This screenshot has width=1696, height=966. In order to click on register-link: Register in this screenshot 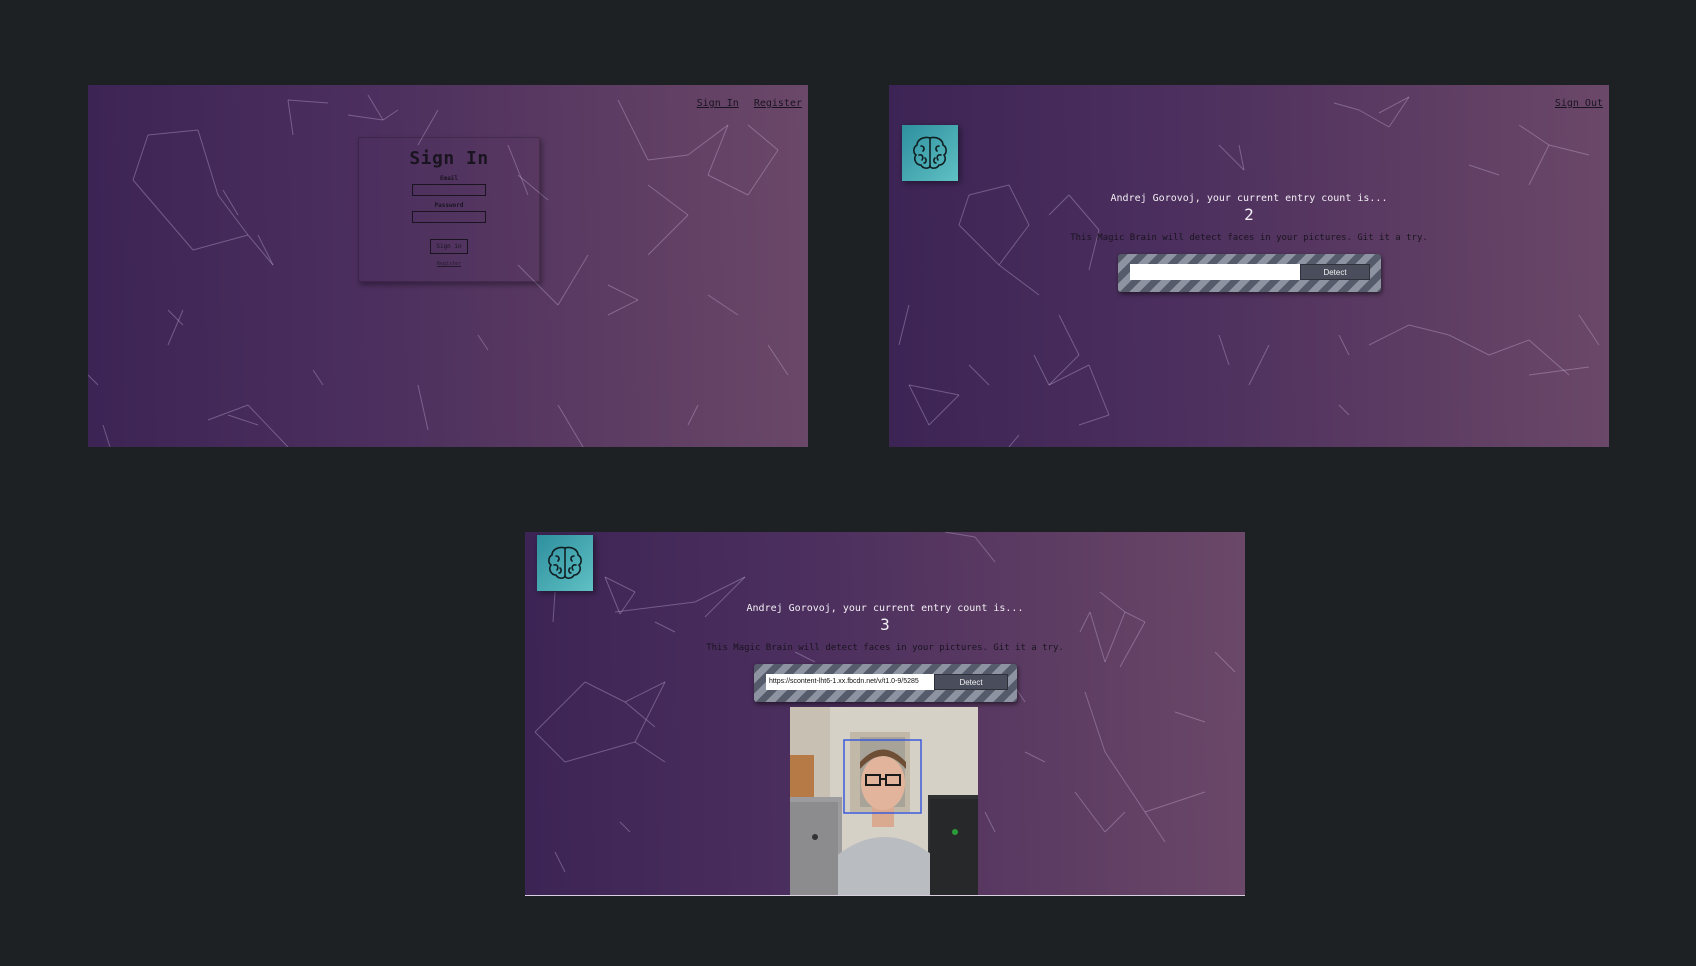, I will do `click(449, 264)`.